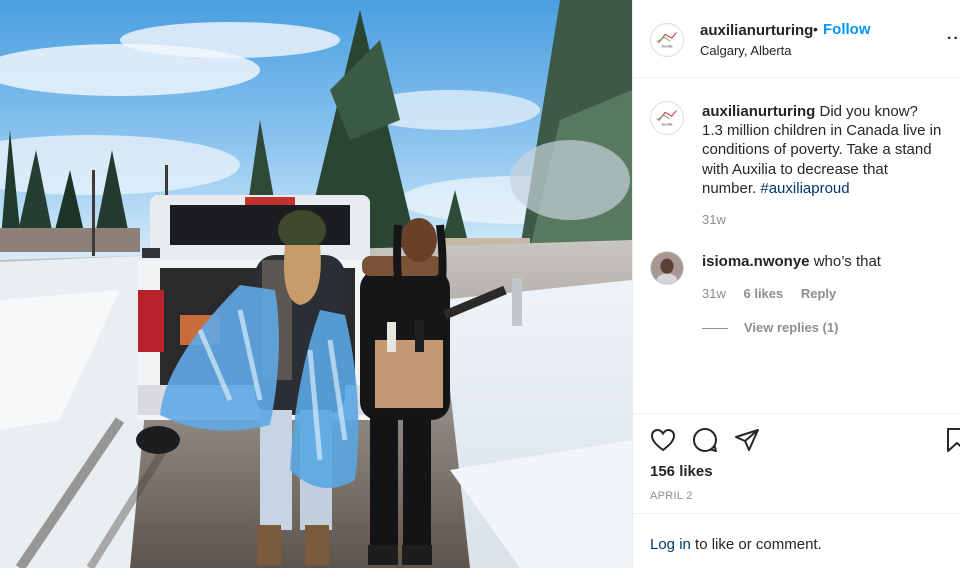 The height and width of the screenshot is (568, 960). I want to click on comment-meta: 31w 6 likes Reply, so click(776, 293).